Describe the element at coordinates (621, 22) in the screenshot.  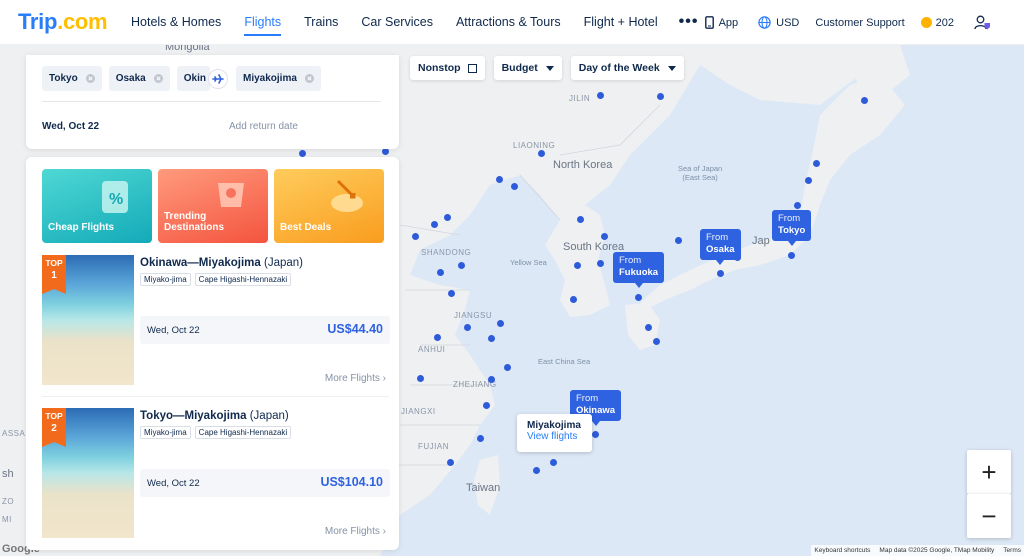
I see `nav-flight-hotel: Flight + Hotel` at that location.